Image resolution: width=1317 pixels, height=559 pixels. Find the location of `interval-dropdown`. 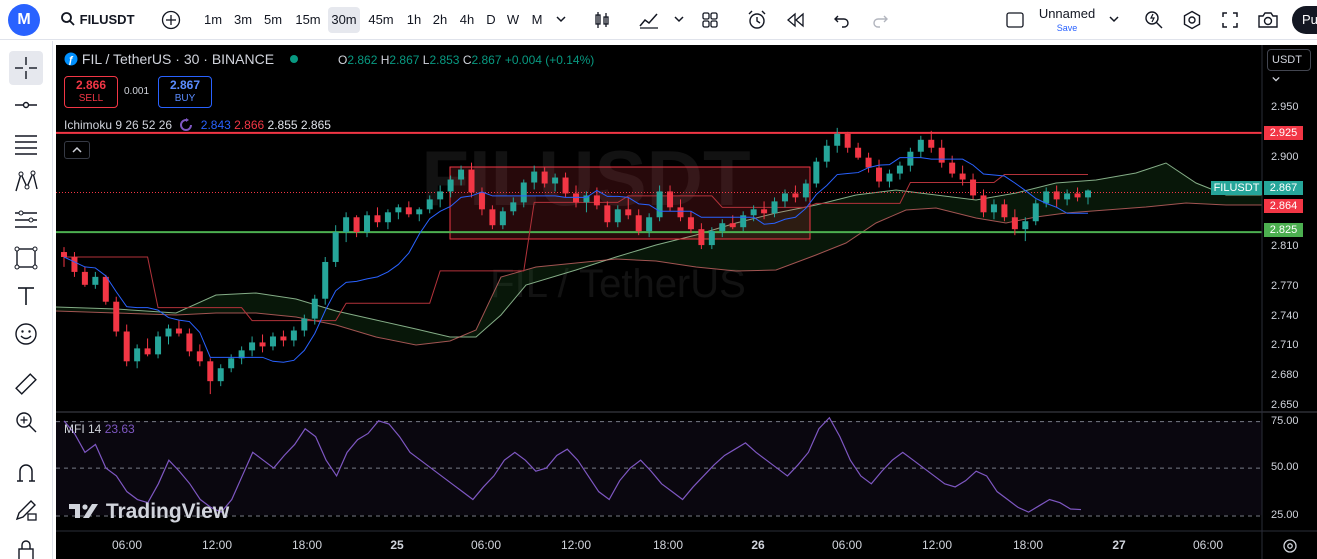

interval-dropdown is located at coordinates (561, 20).